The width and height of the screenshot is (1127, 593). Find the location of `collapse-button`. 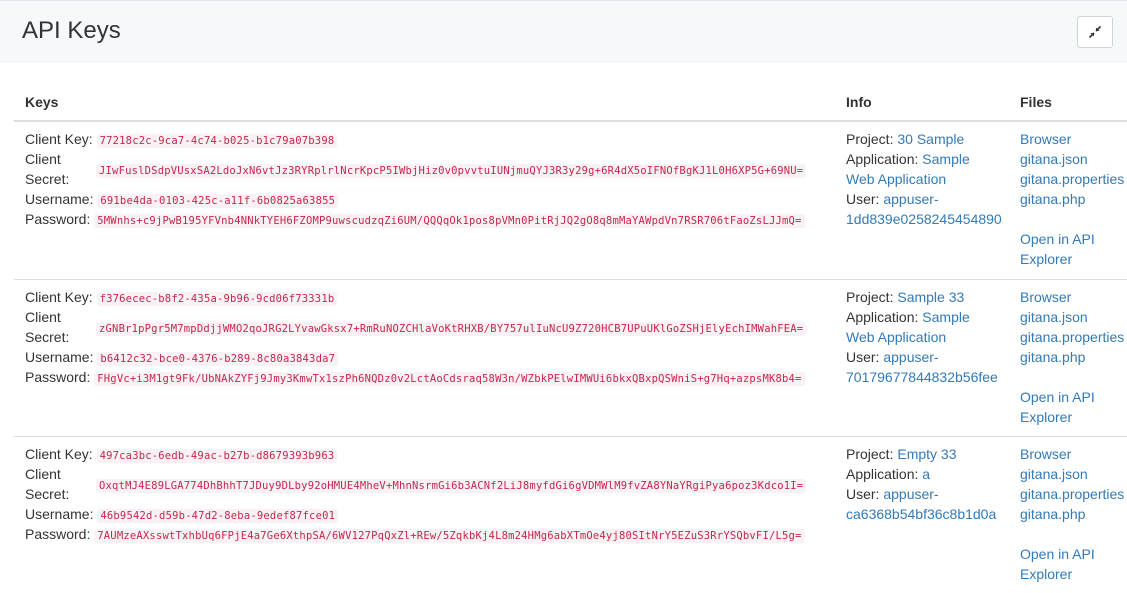

collapse-button is located at coordinates (1095, 32).